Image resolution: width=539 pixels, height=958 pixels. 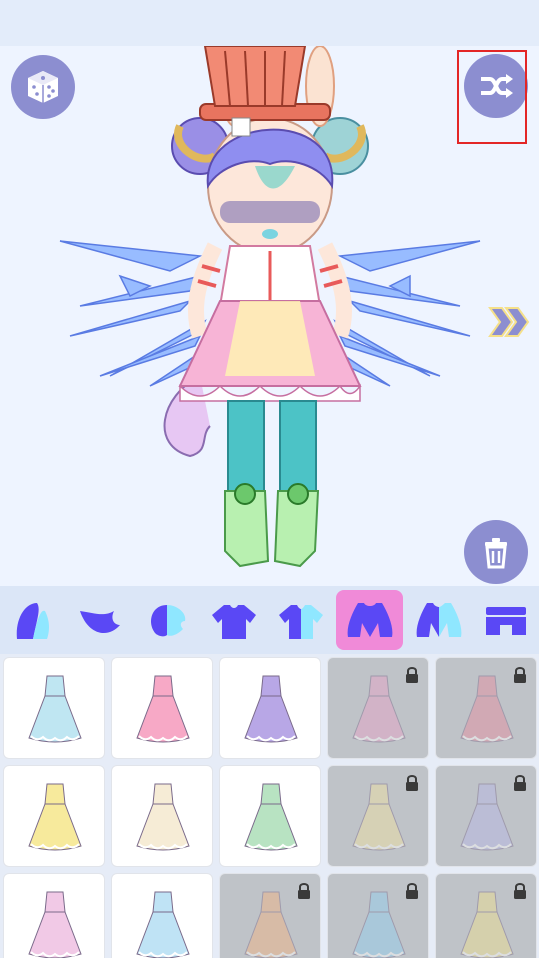 I want to click on tab-dress-two-tone, so click(x=438, y=620).